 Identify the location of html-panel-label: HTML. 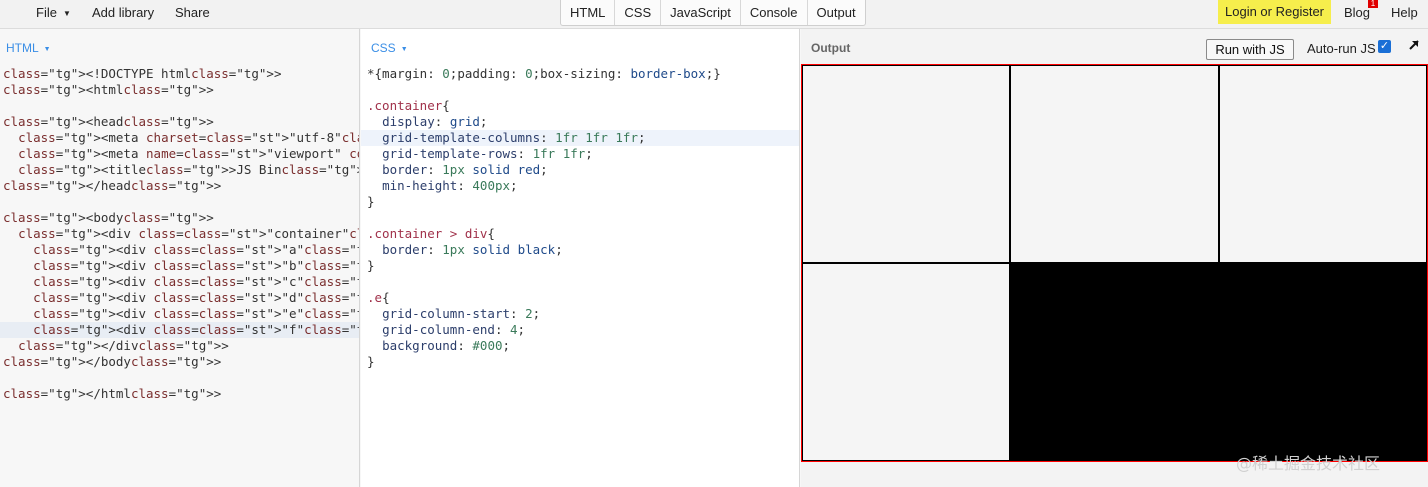
(22, 48).